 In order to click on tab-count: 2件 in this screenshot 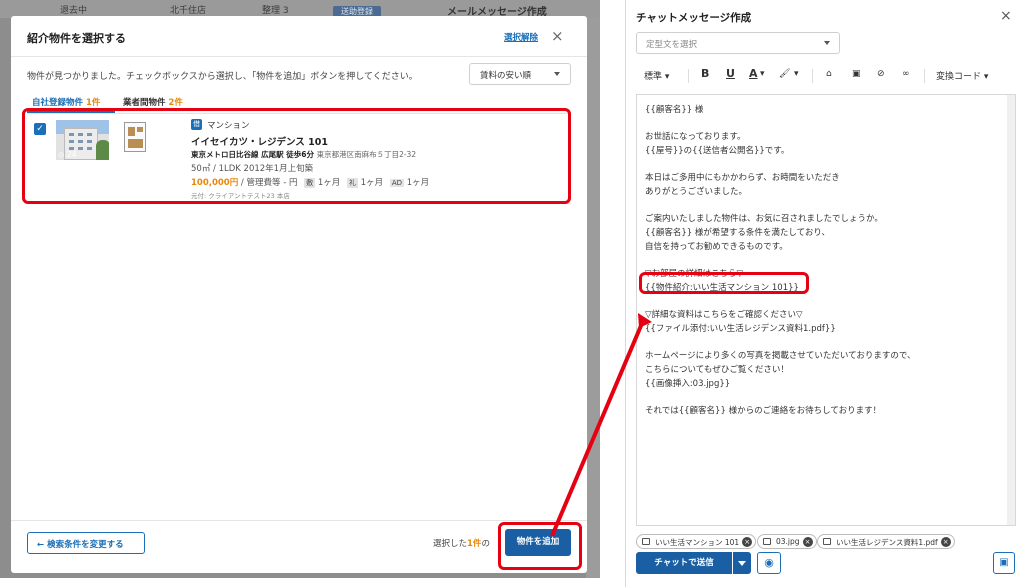, I will do `click(175, 103)`.